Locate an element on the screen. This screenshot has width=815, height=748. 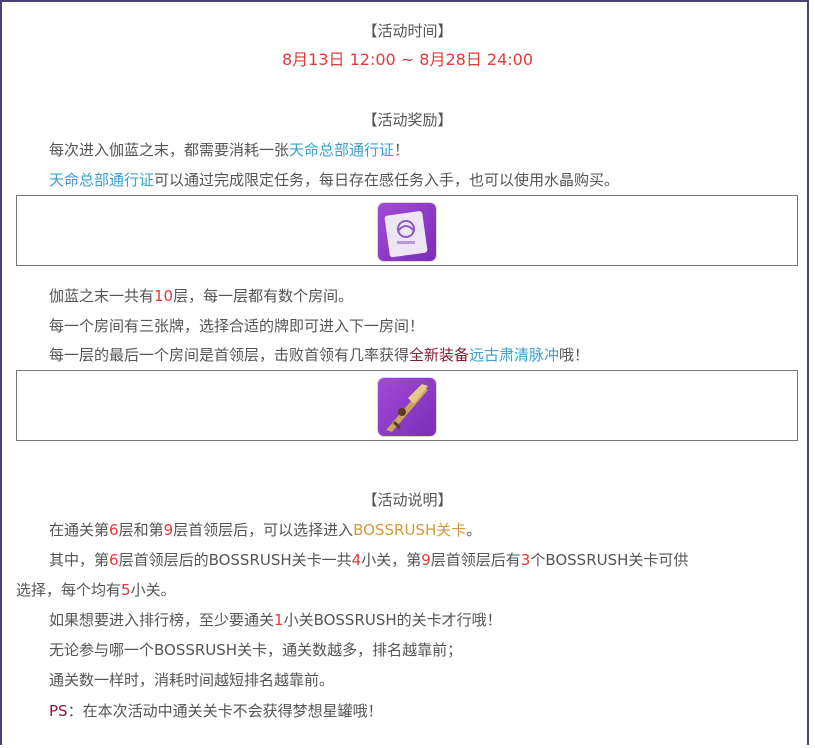
desc-p1: 在通关第6层和第9层首领层后，可以选择进入BOSSRUSH关卡。 is located at coordinates (265, 530).